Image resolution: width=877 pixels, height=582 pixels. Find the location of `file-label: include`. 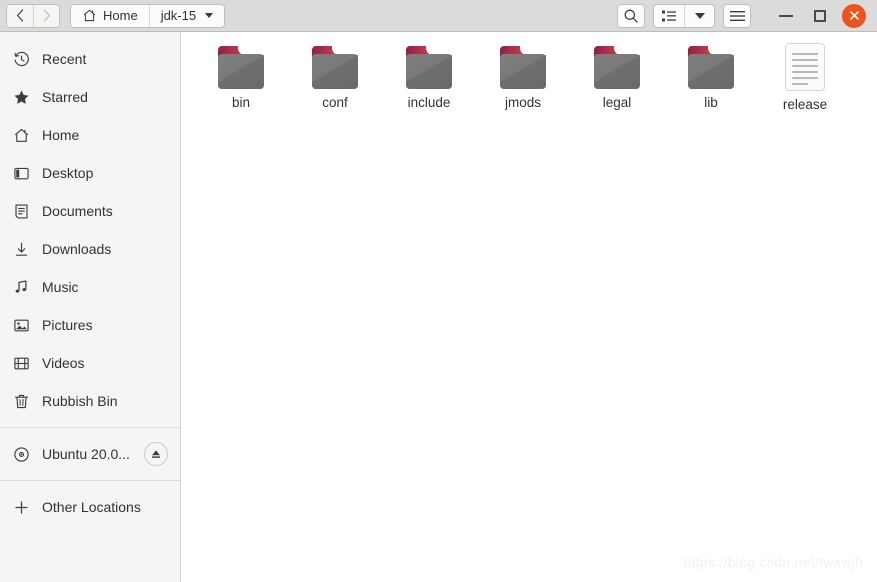

file-label: include is located at coordinates (429, 102).